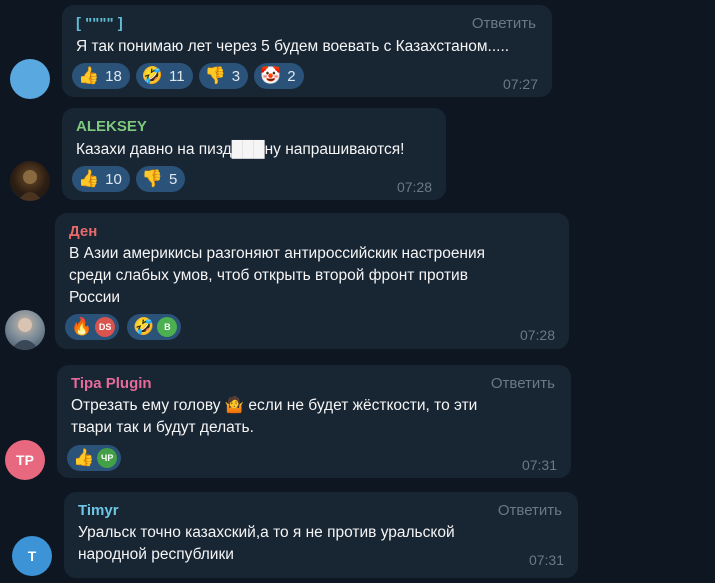  What do you see at coordinates (98, 510) in the screenshot?
I see `author-name: Timyr` at bounding box center [98, 510].